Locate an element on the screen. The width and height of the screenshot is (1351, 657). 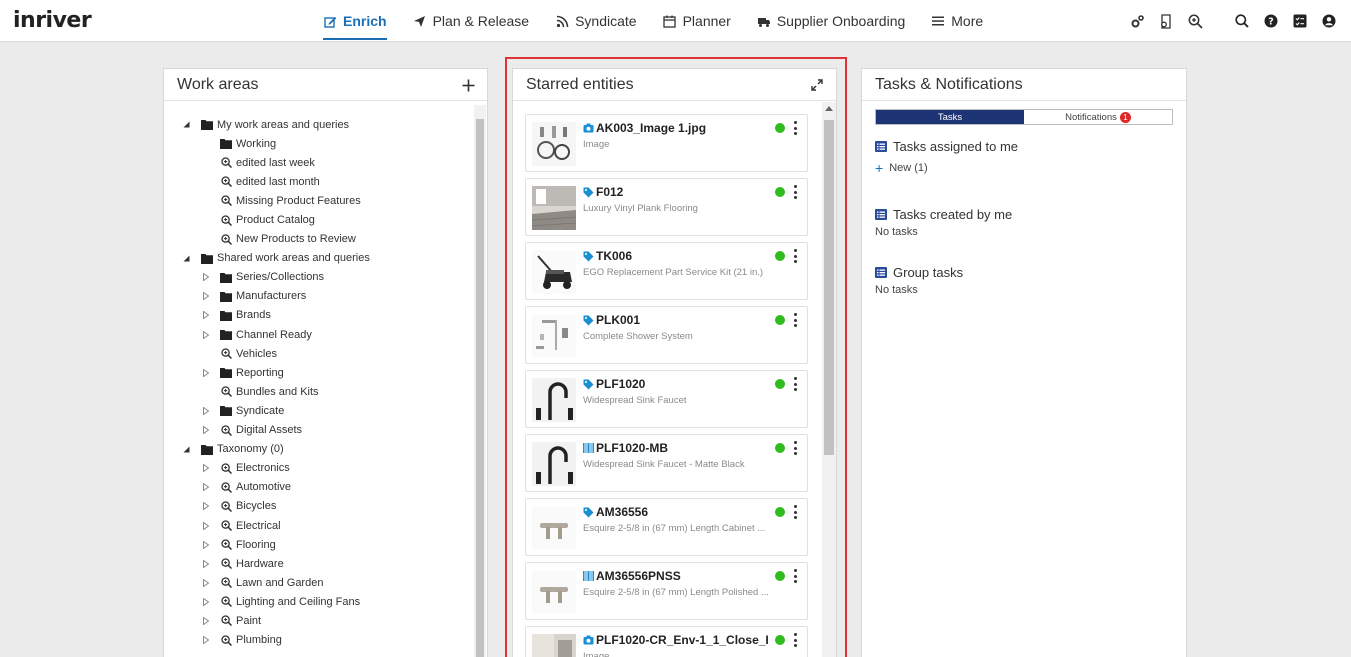
tree-item: Flooring is located at coordinates (318, 544).